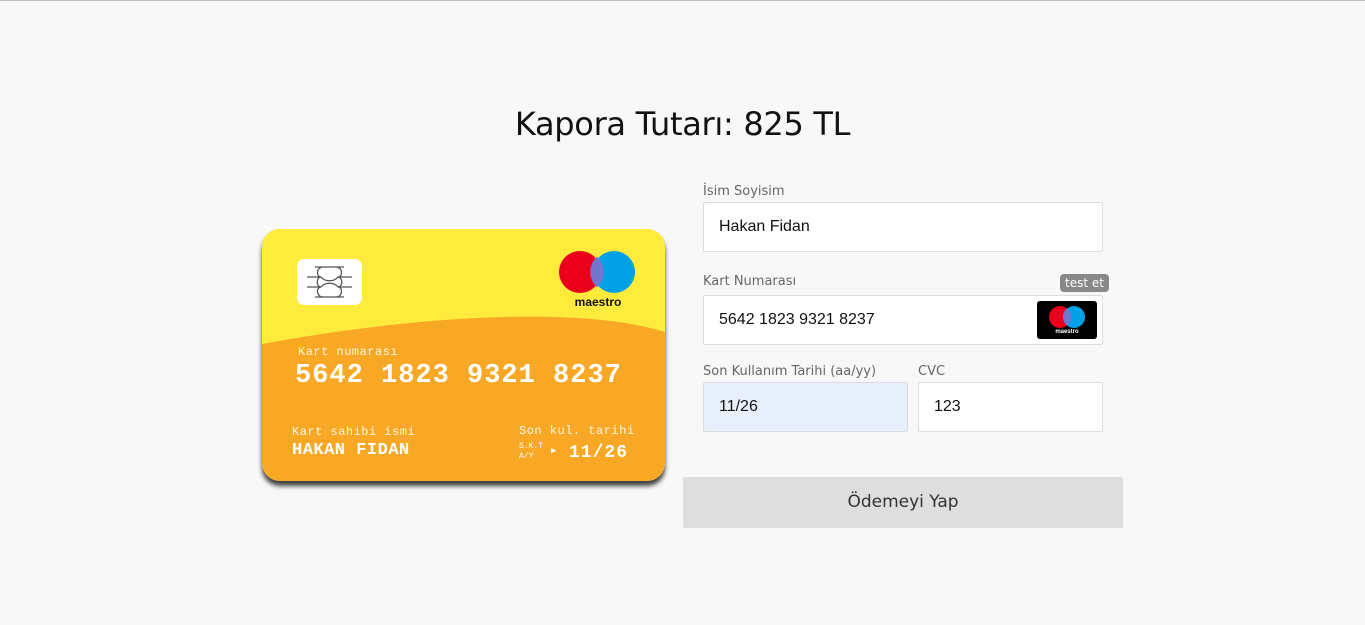  Describe the element at coordinates (903, 227) in the screenshot. I see `name-input: Hakan Fidan` at that location.